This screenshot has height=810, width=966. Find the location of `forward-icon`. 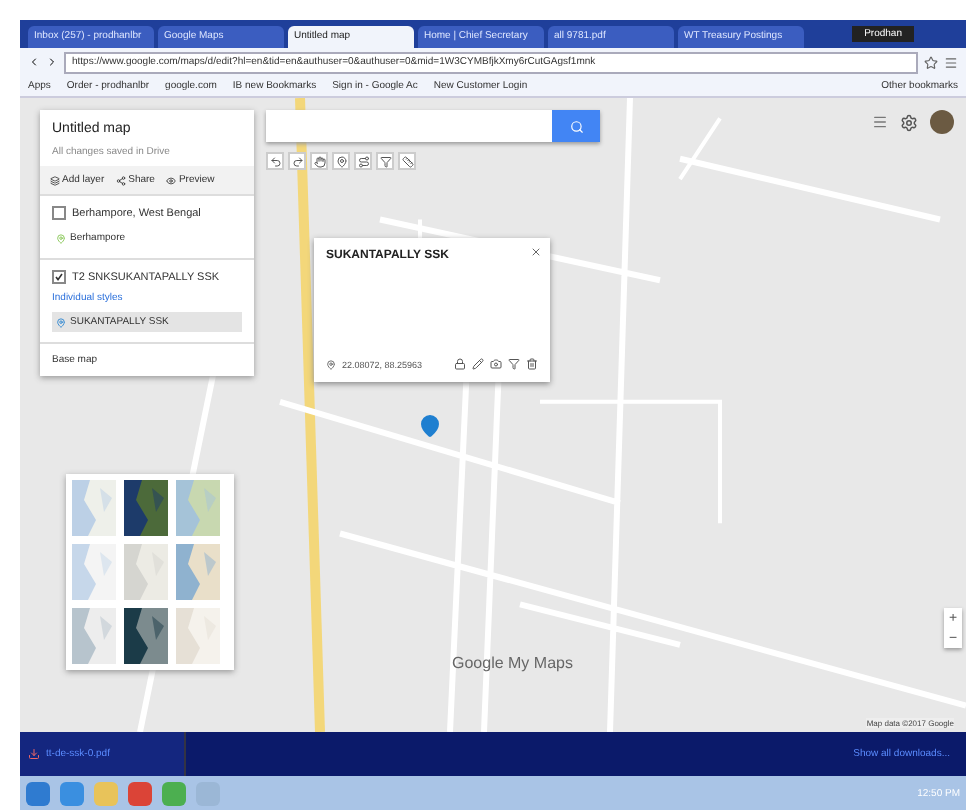

forward-icon is located at coordinates (52, 62).